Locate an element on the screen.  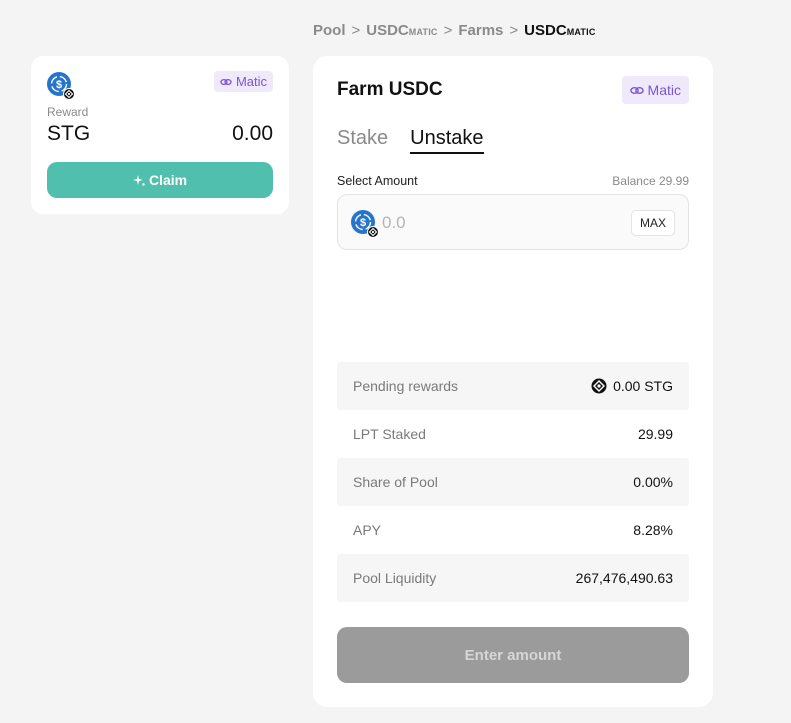
page-title: Farm USDC is located at coordinates (390, 89).